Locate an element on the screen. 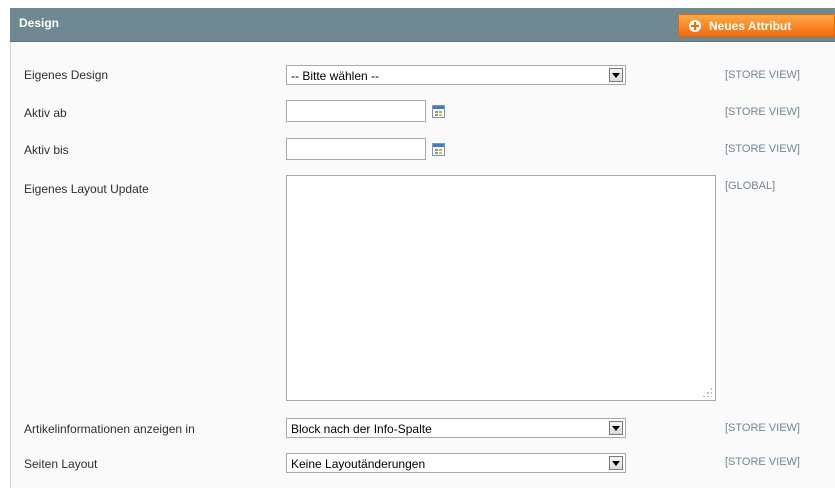 This screenshot has width=835, height=488. layout-update-label: Eigenes Layout Update is located at coordinates (86, 189).